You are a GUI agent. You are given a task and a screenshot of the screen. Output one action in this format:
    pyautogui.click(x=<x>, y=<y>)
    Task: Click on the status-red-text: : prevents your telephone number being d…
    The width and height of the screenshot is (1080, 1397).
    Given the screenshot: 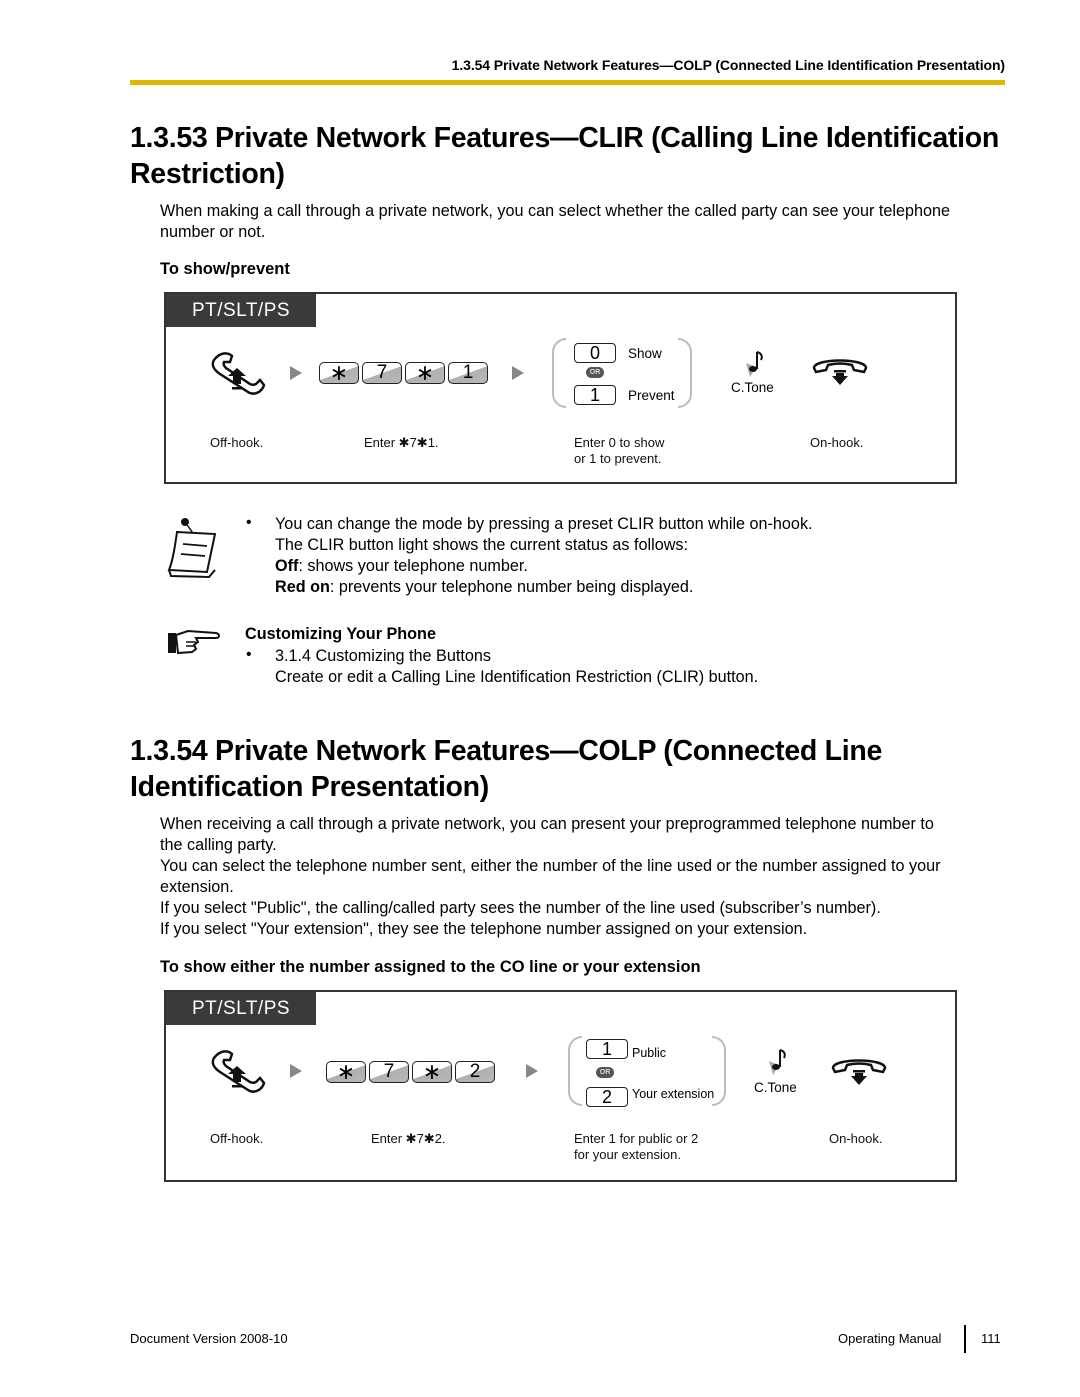 What is the action you would take?
    pyautogui.click(x=511, y=587)
    